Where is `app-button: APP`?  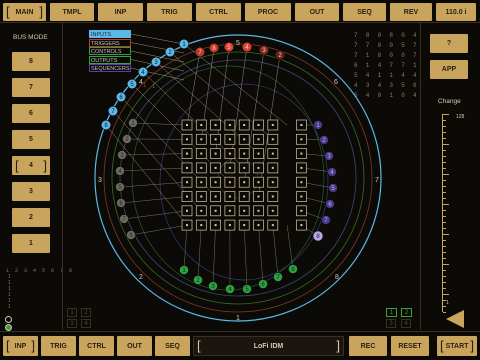 app-button: APP is located at coordinates (449, 69).